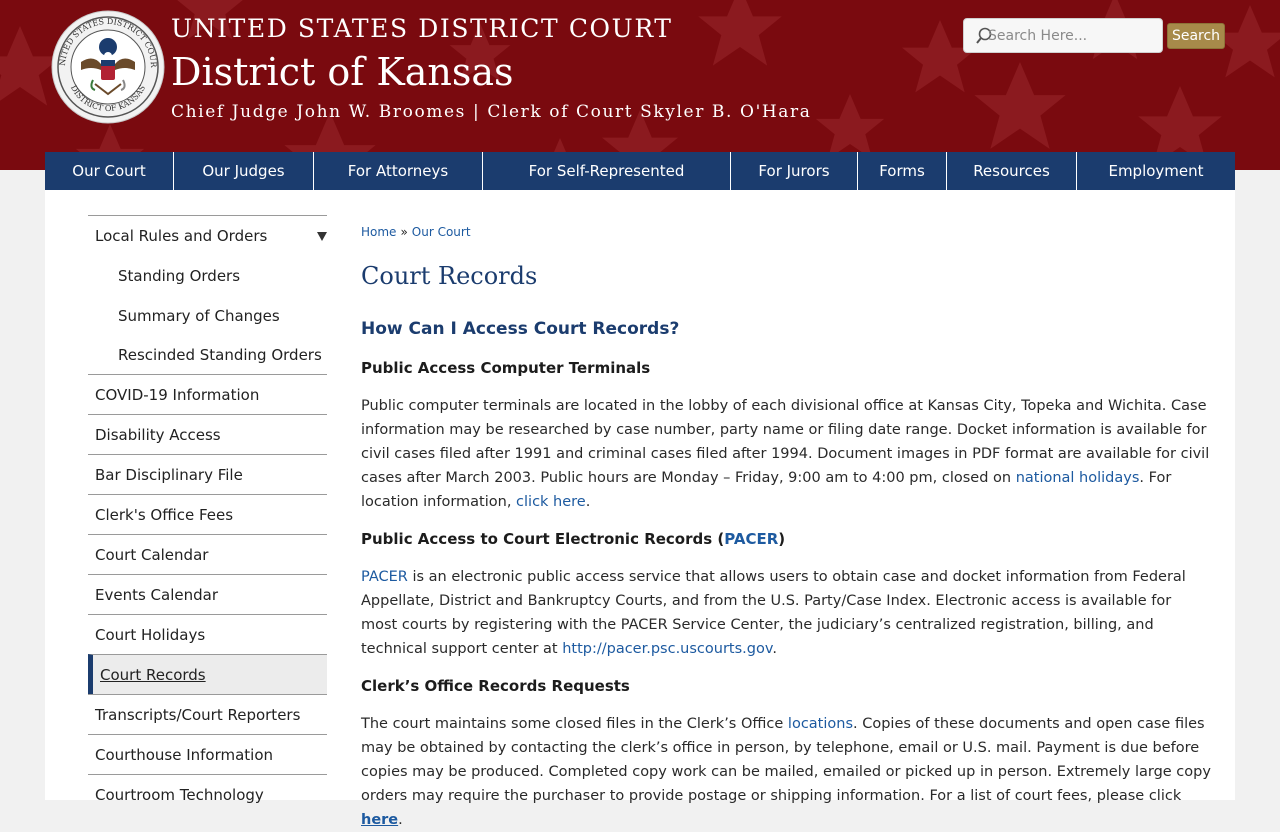 This screenshot has width=1280, height=832. Describe the element at coordinates (153, 674) in the screenshot. I see `sidebar-item-label: Court Records` at that location.